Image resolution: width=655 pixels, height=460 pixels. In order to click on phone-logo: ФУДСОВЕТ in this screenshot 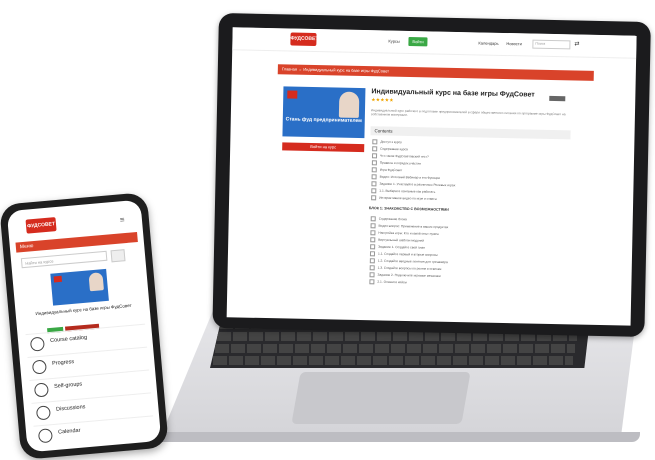, I will do `click(41, 225)`.